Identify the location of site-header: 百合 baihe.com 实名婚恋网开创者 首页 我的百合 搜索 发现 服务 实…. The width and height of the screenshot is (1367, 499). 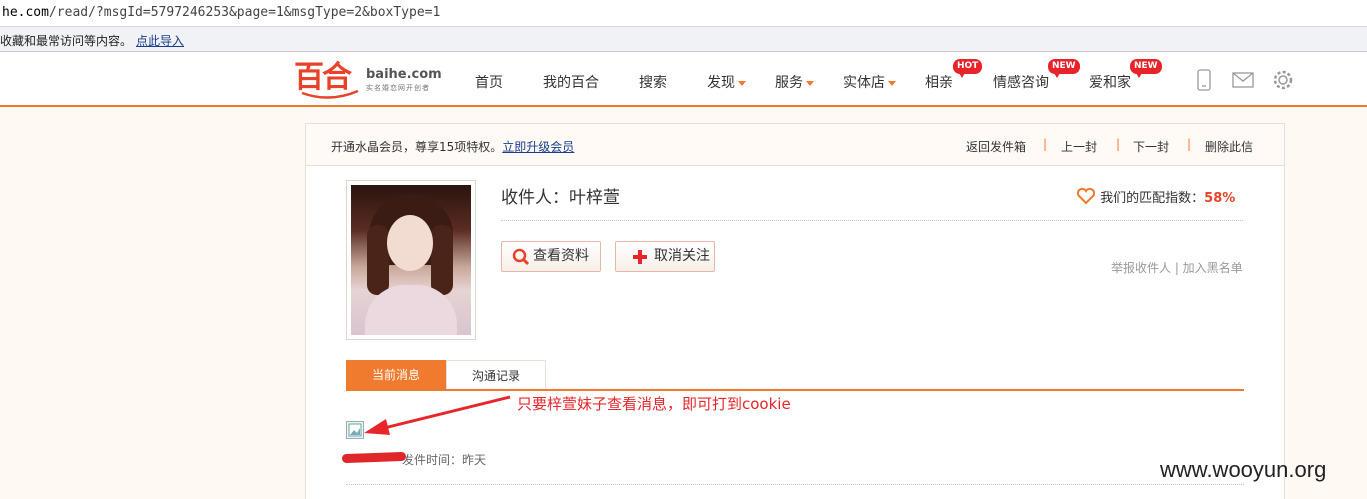
(683, 80).